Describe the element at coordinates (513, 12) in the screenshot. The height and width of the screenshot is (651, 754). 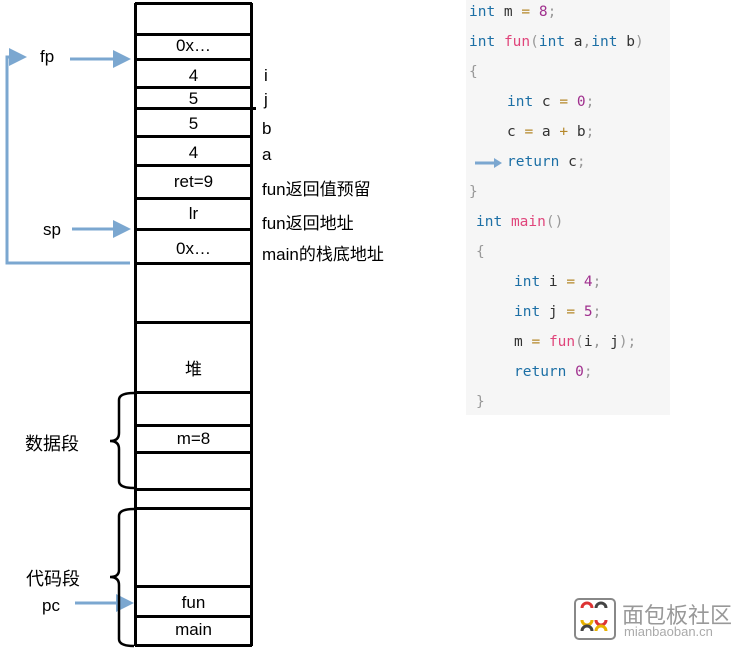
I see `code-line: int m = 8;` at that location.